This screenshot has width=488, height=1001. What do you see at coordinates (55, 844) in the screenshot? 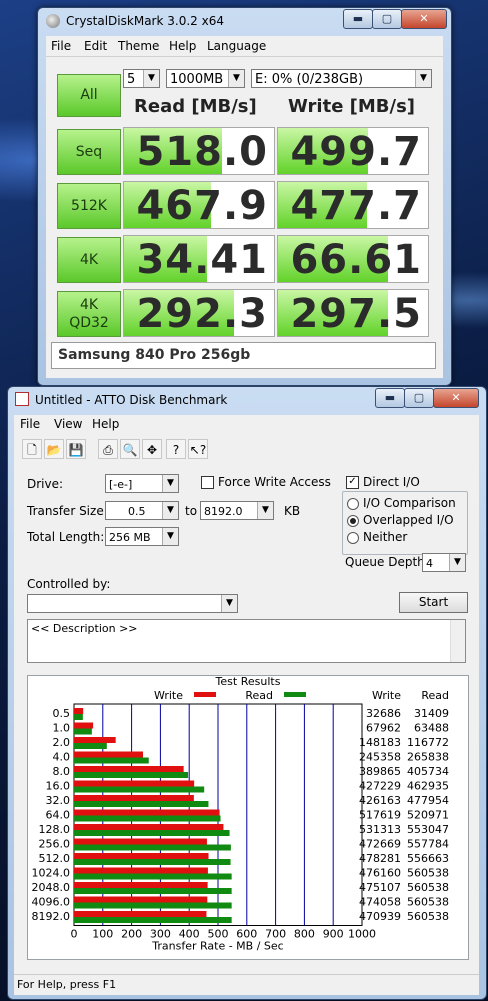
I see `category-label: 256.0` at bounding box center [55, 844].